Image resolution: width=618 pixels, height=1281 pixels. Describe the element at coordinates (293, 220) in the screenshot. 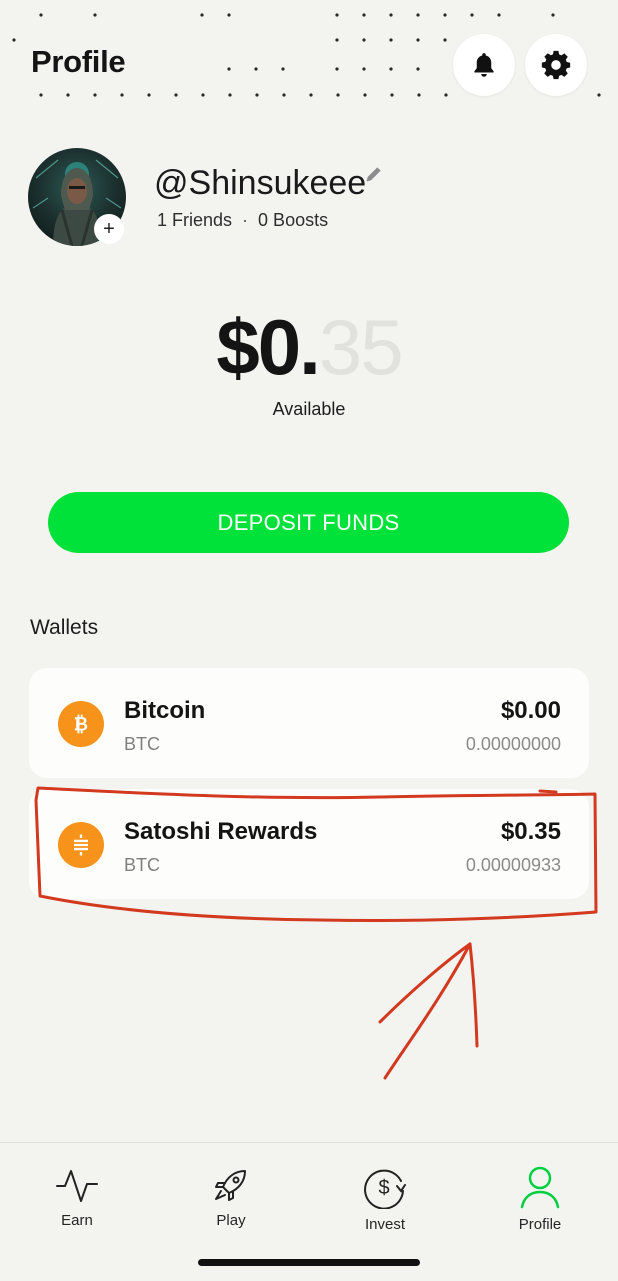

I see `boosts-count: 0 Boosts` at that location.